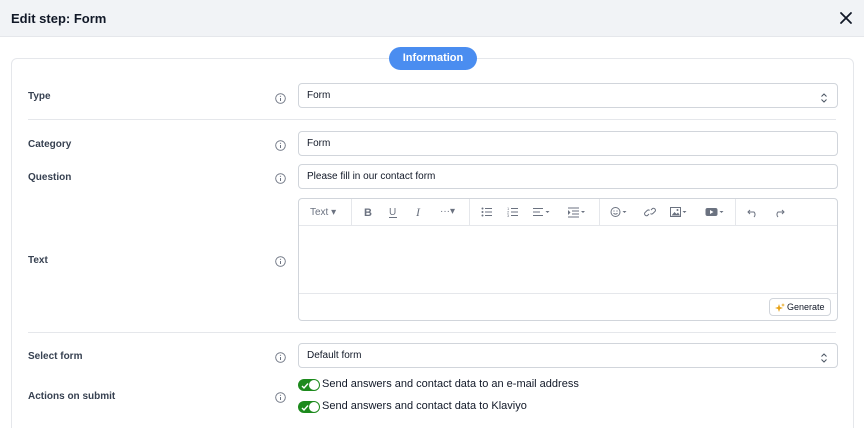 Image resolution: width=864 pixels, height=428 pixels. I want to click on select-form-value: Default form, so click(334, 355).